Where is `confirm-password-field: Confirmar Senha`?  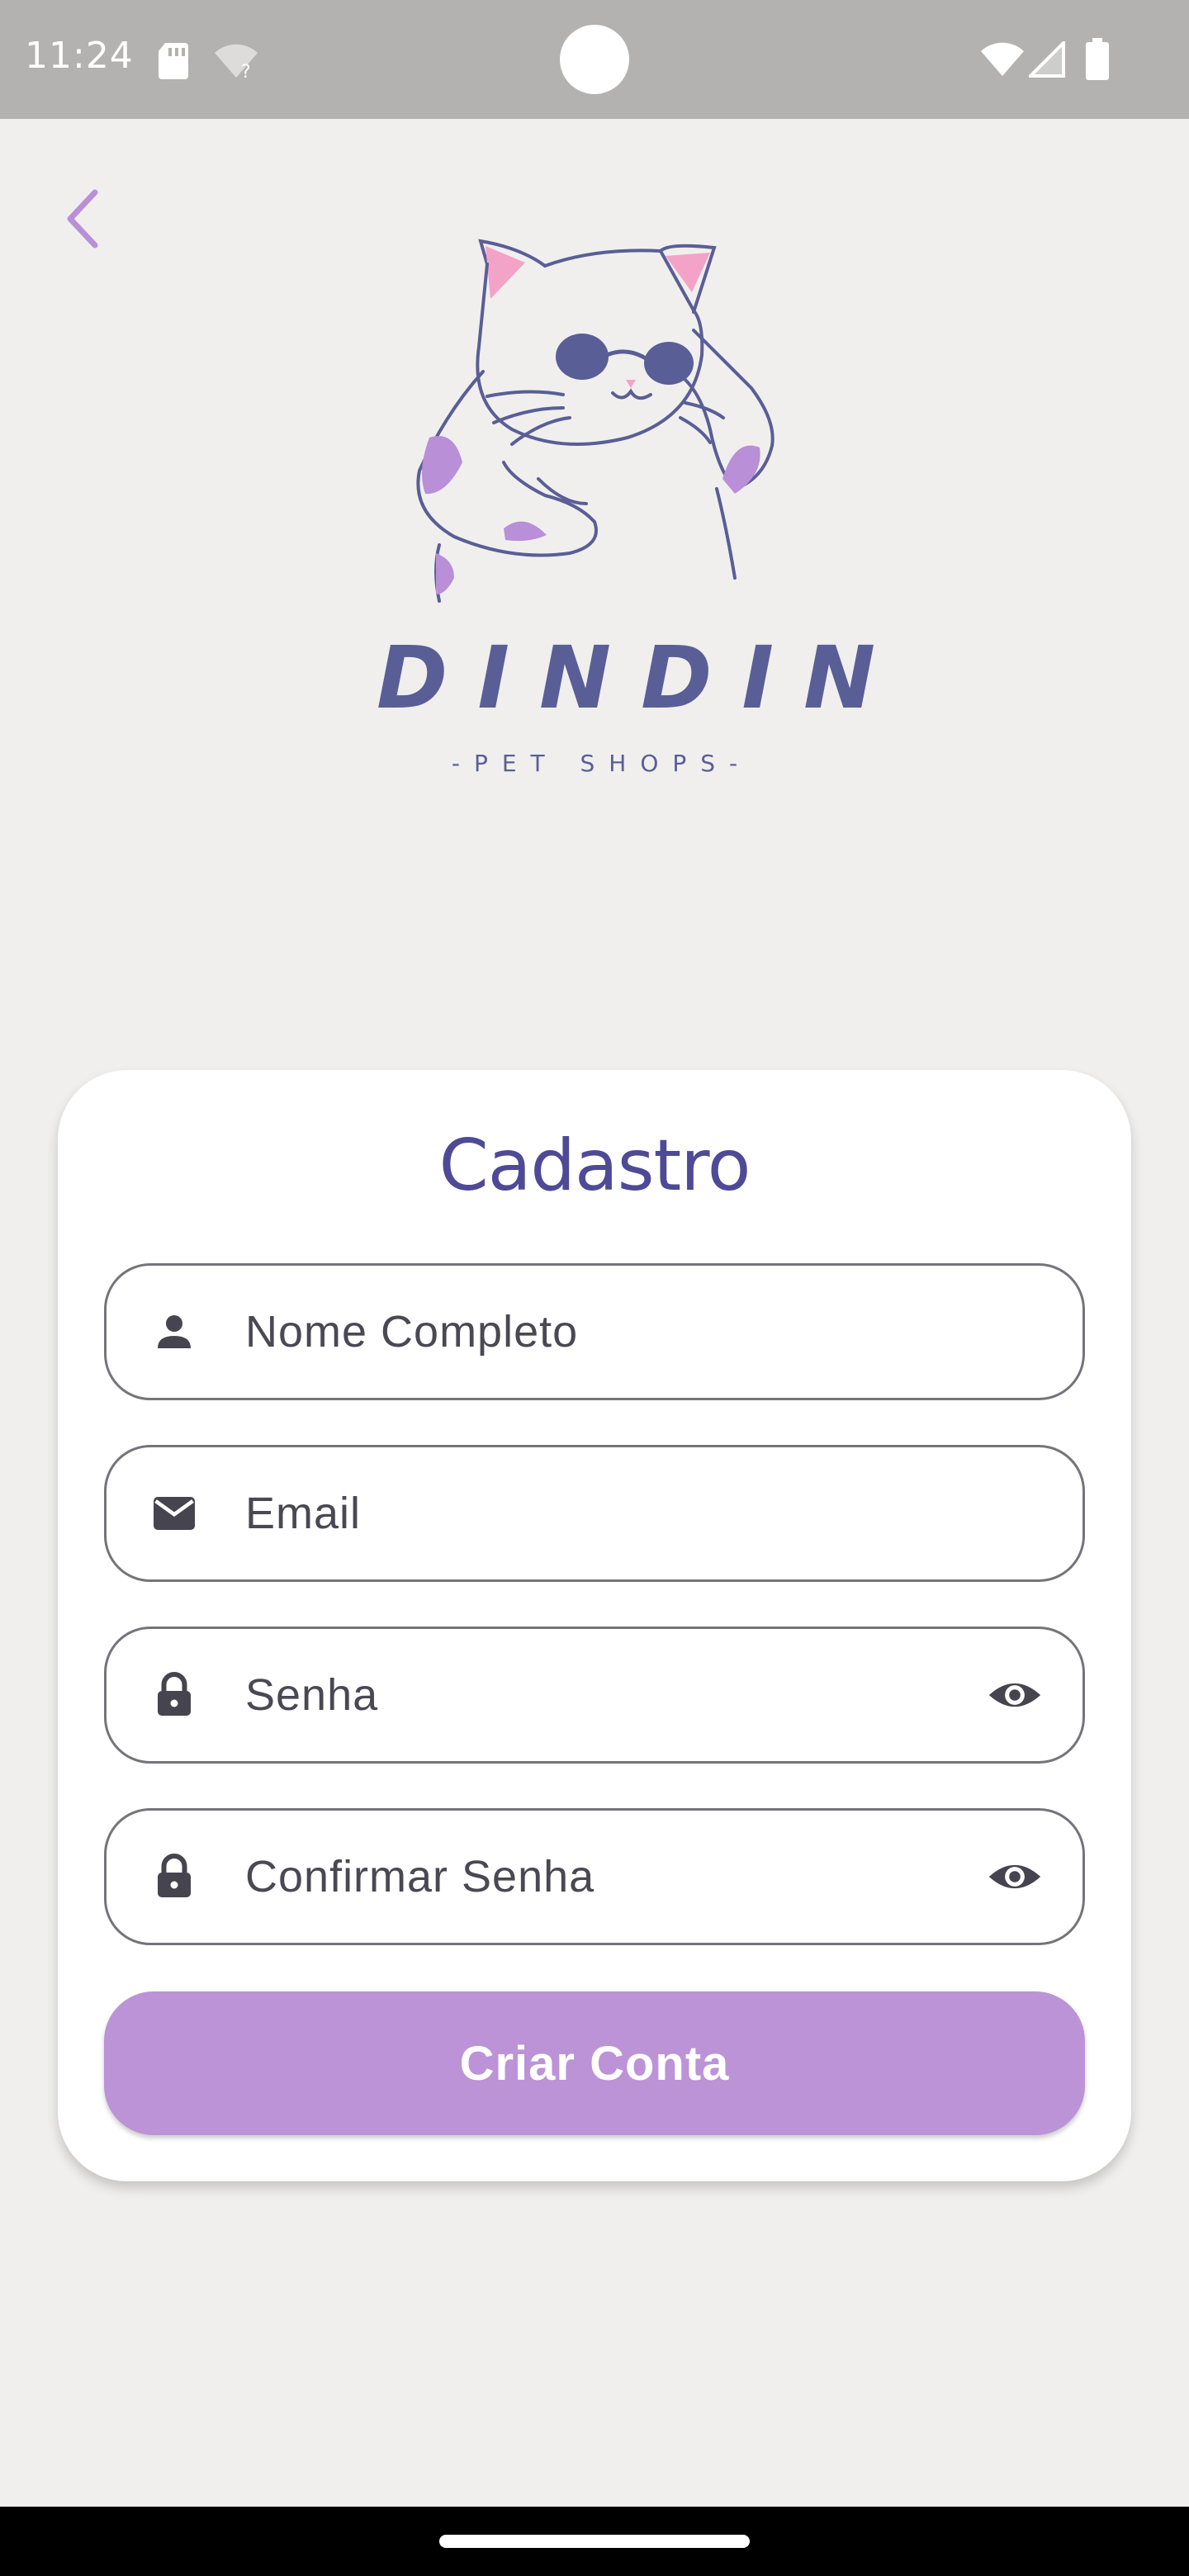 confirm-password-field: Confirmar Senha is located at coordinates (594, 1876).